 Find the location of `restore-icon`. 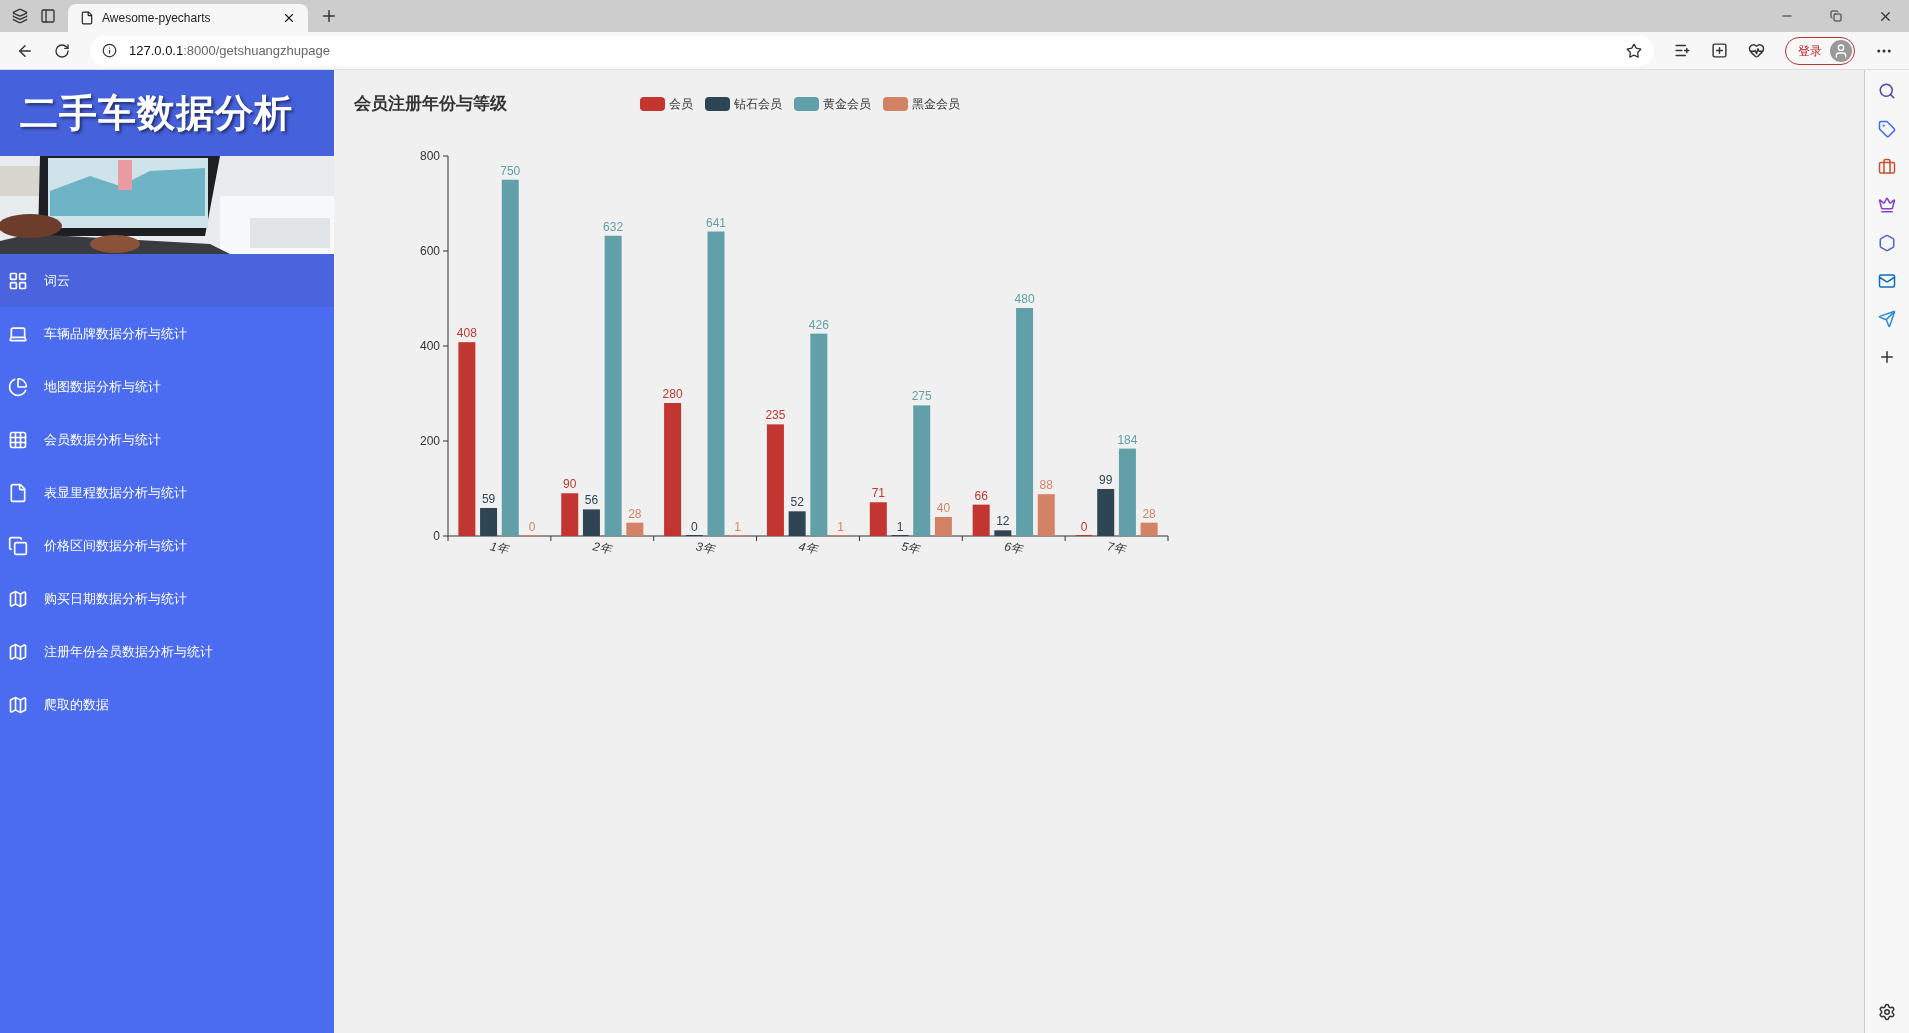

restore-icon is located at coordinates (1836, 16).